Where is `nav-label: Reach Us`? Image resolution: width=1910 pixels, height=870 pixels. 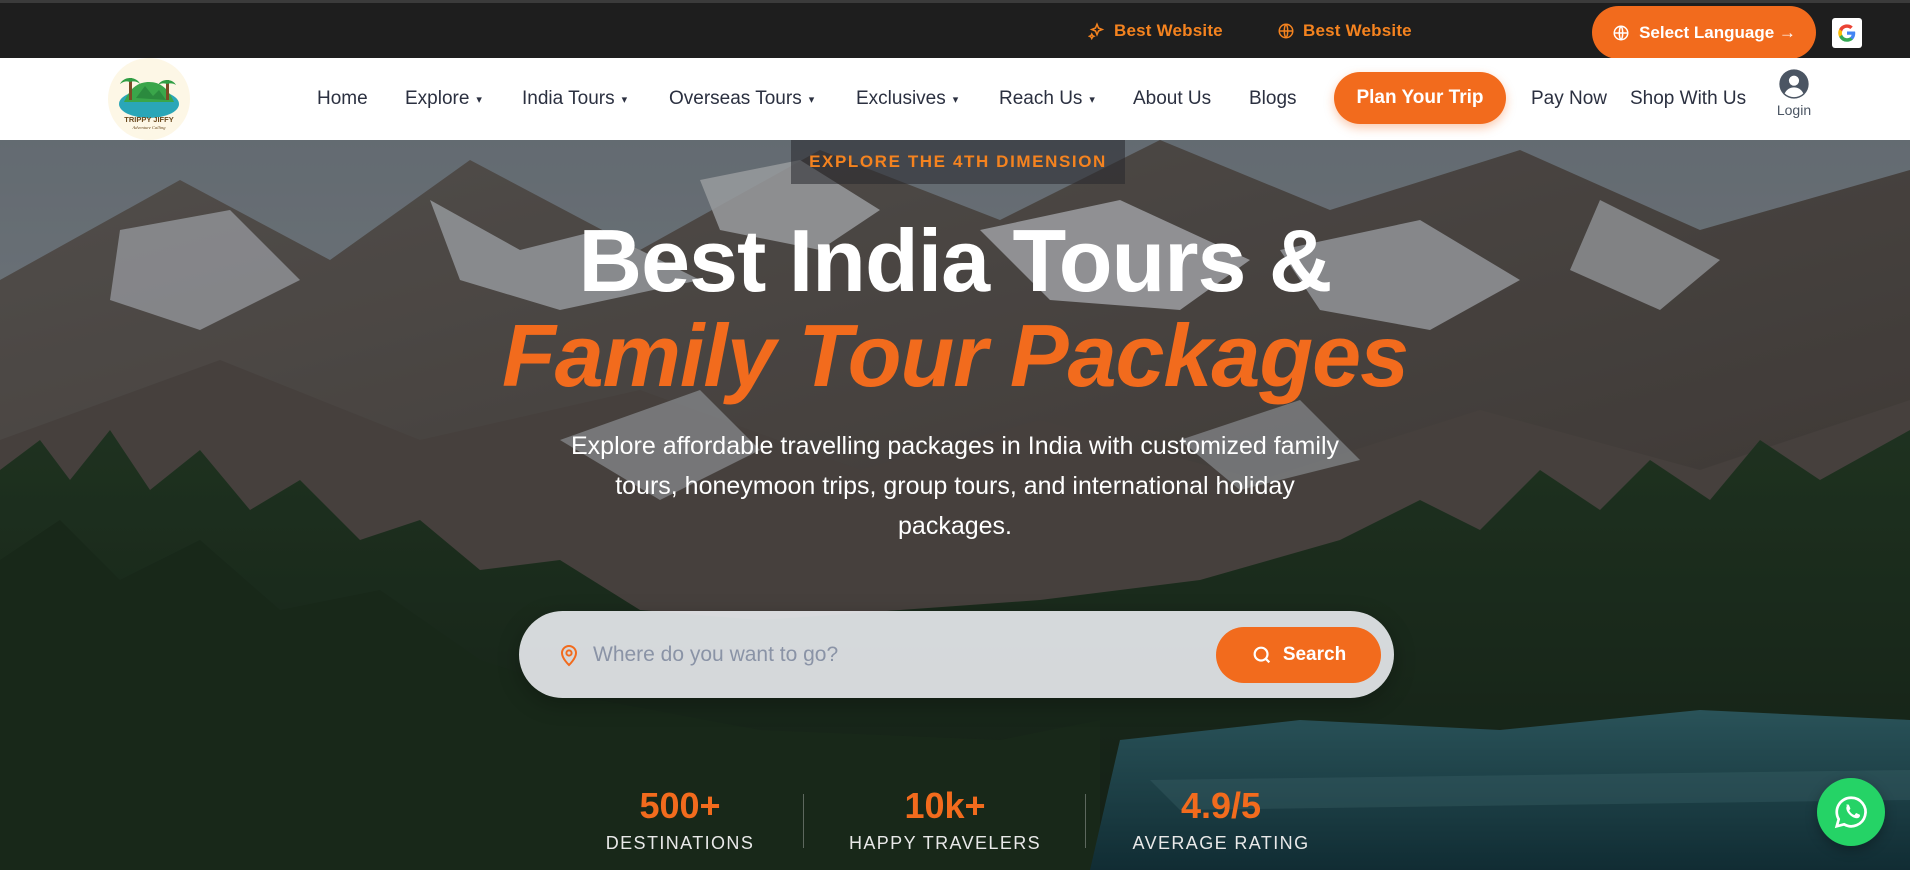 nav-label: Reach Us is located at coordinates (1041, 98).